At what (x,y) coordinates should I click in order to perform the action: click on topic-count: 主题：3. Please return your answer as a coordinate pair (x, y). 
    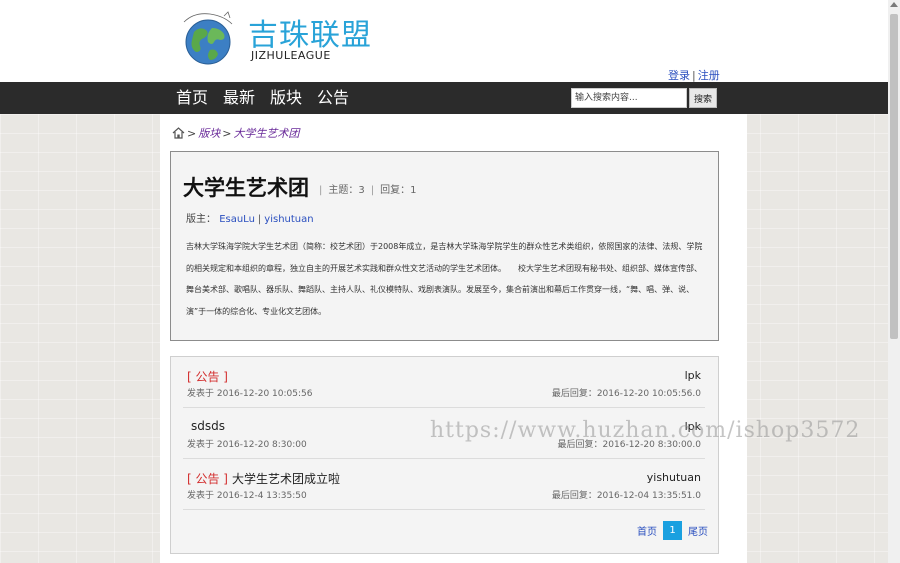
    Looking at the image, I should click on (346, 190).